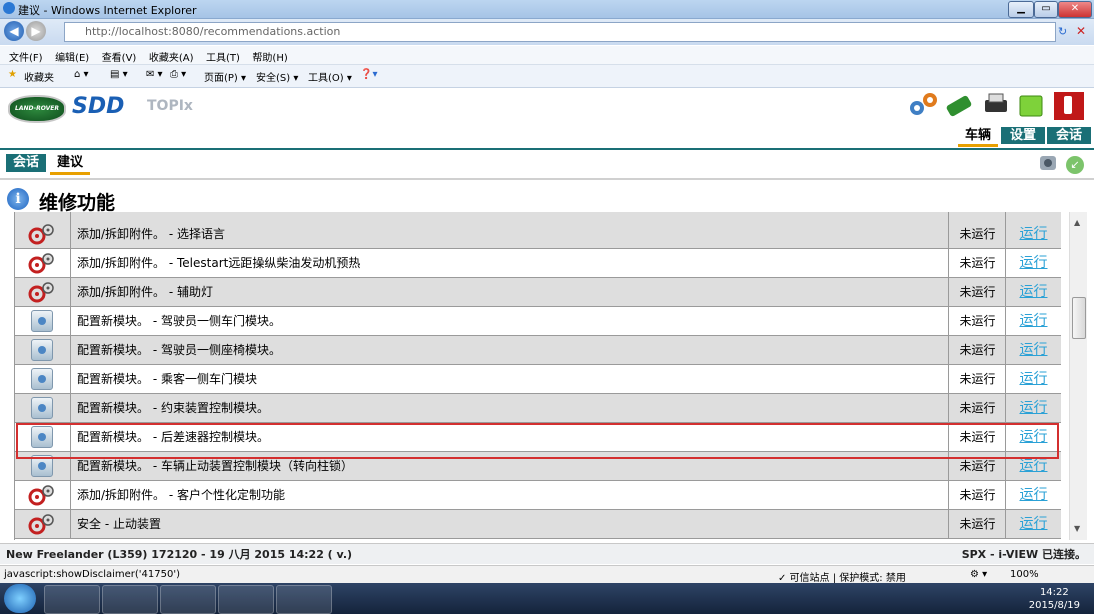 This screenshot has height=614, width=1094. What do you see at coordinates (510, 350) in the screenshot?
I see `row-description: 配置新模块。 - 驾驶员一侧座椅模块。` at bounding box center [510, 350].